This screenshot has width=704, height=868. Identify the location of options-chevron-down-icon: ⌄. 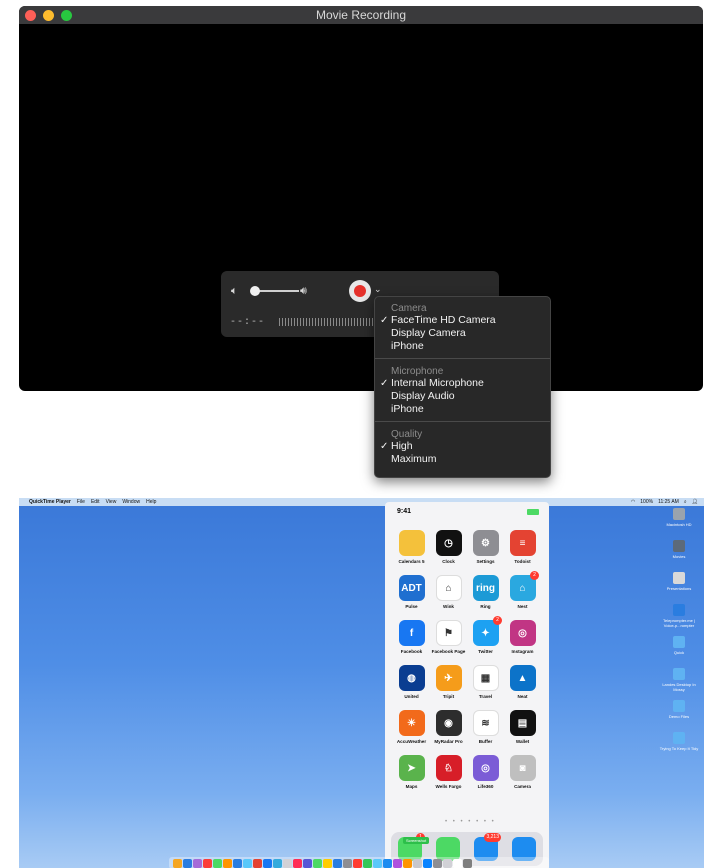
(378, 289).